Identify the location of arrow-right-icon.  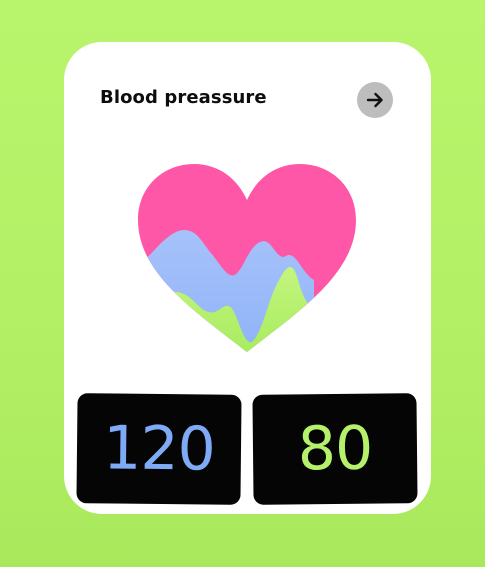
(374, 100).